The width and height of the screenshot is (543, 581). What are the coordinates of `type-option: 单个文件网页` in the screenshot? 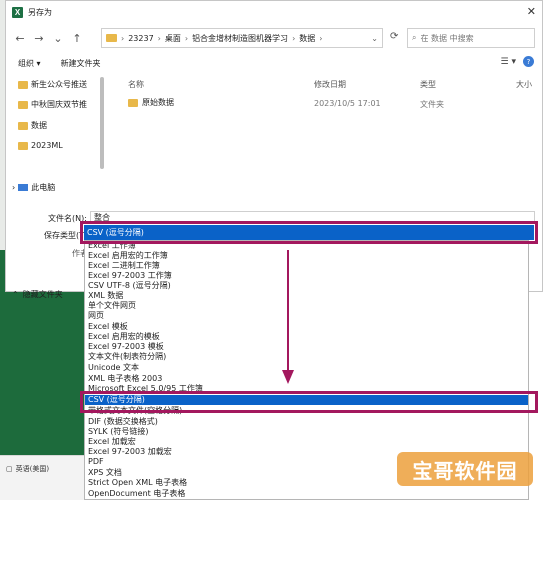 It's located at (112, 306).